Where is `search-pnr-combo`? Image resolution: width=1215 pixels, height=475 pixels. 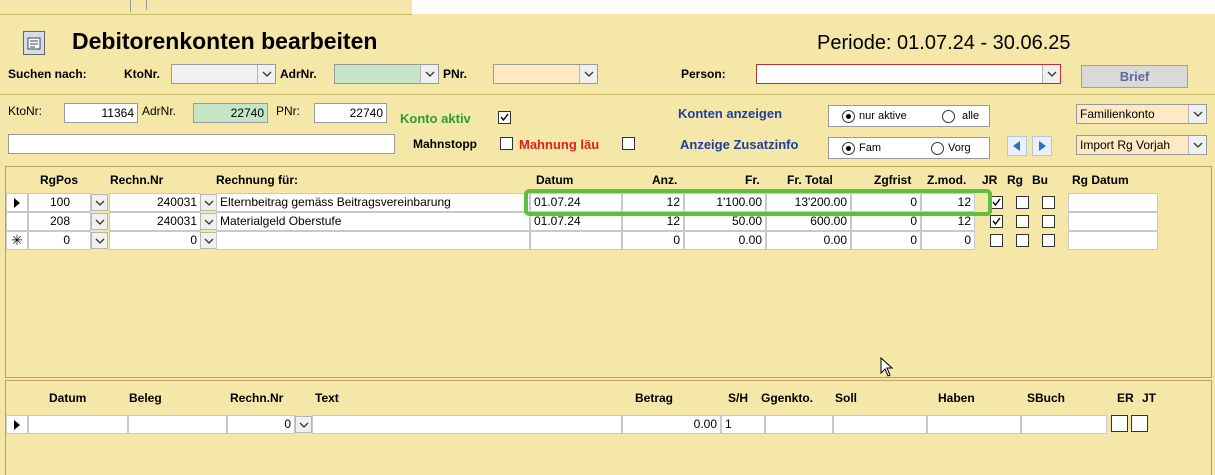
search-pnr-combo is located at coordinates (545, 74).